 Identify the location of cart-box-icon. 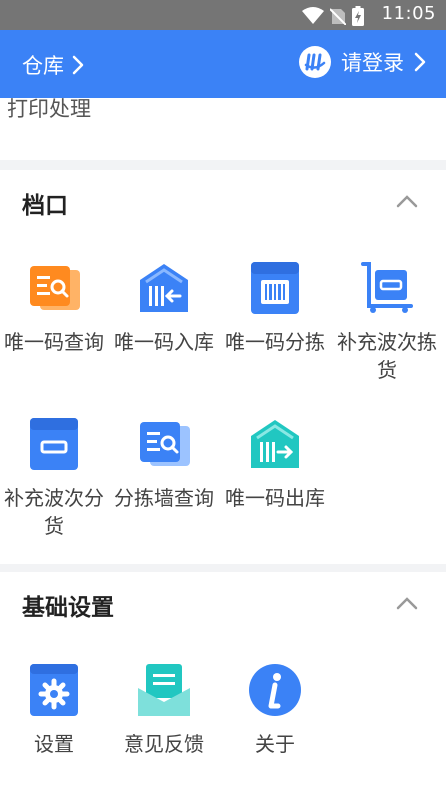
(387, 288).